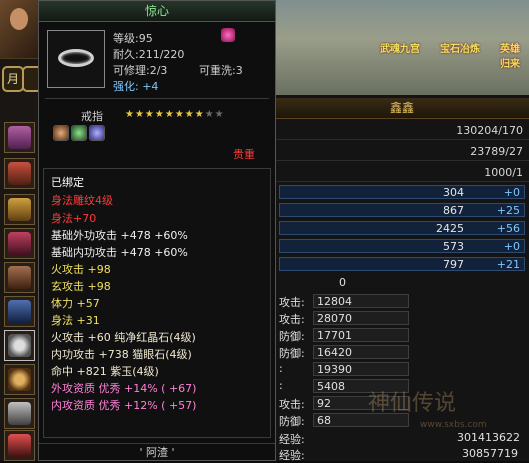  I want to click on moon-icon: 月, so click(13, 79).